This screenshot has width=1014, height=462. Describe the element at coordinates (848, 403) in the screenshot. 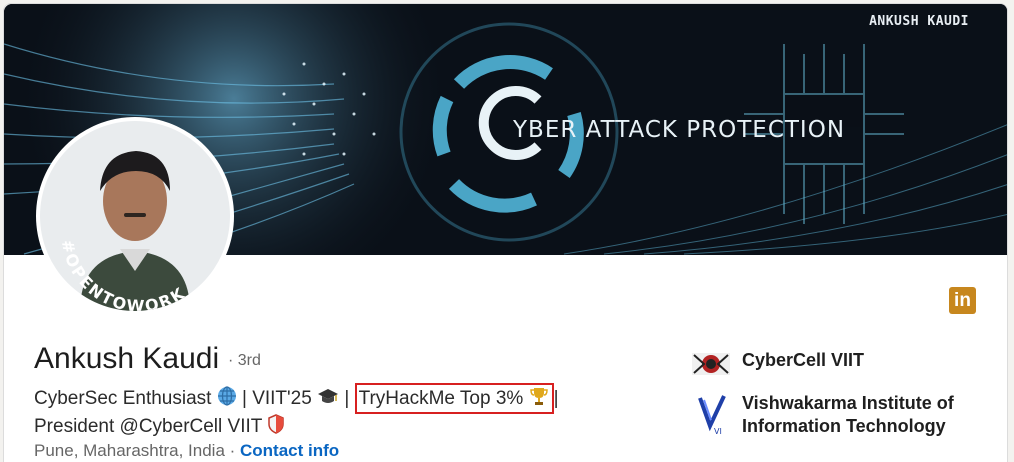

I see `org-name-line1: Vishwakarma Institute of` at that location.